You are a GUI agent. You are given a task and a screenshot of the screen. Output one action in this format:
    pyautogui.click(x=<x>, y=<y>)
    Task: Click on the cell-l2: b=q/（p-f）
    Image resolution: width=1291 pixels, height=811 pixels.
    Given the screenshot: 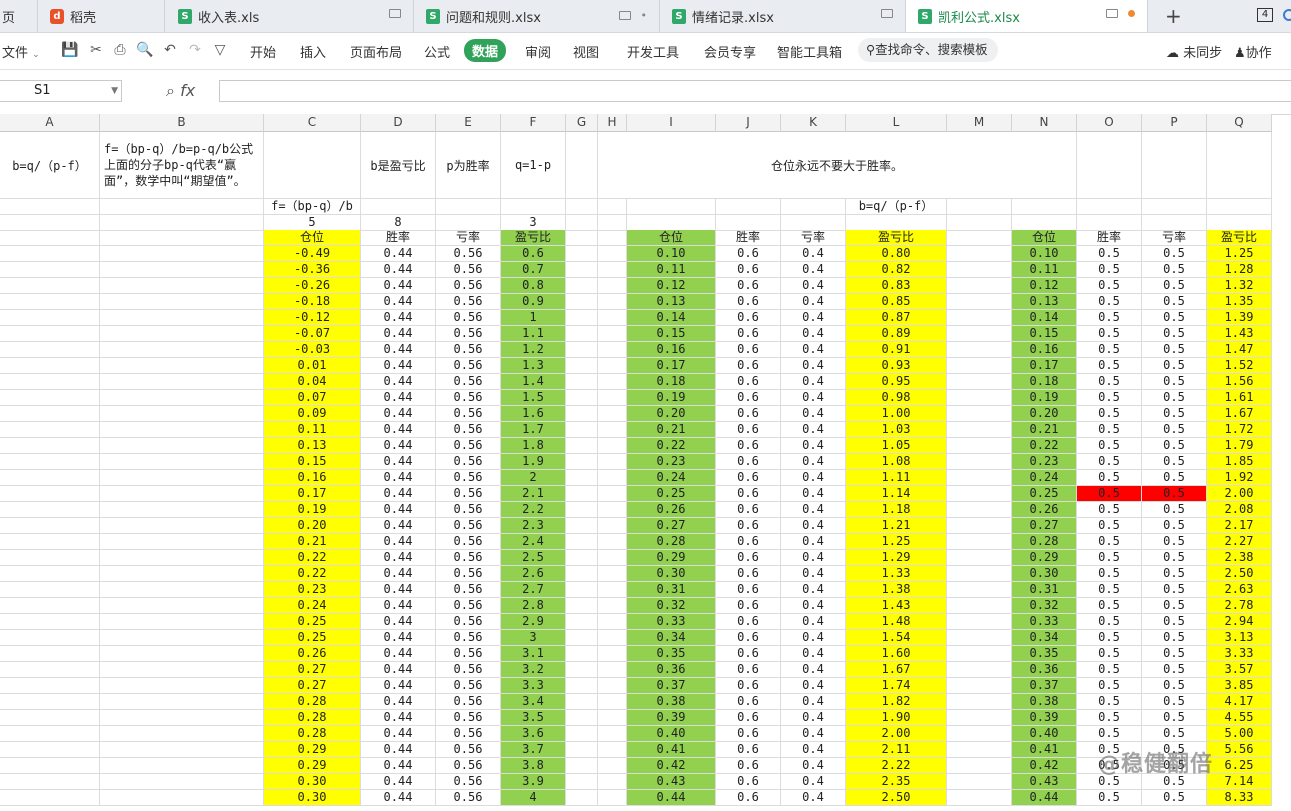 What is the action you would take?
    pyautogui.click(x=896, y=207)
    